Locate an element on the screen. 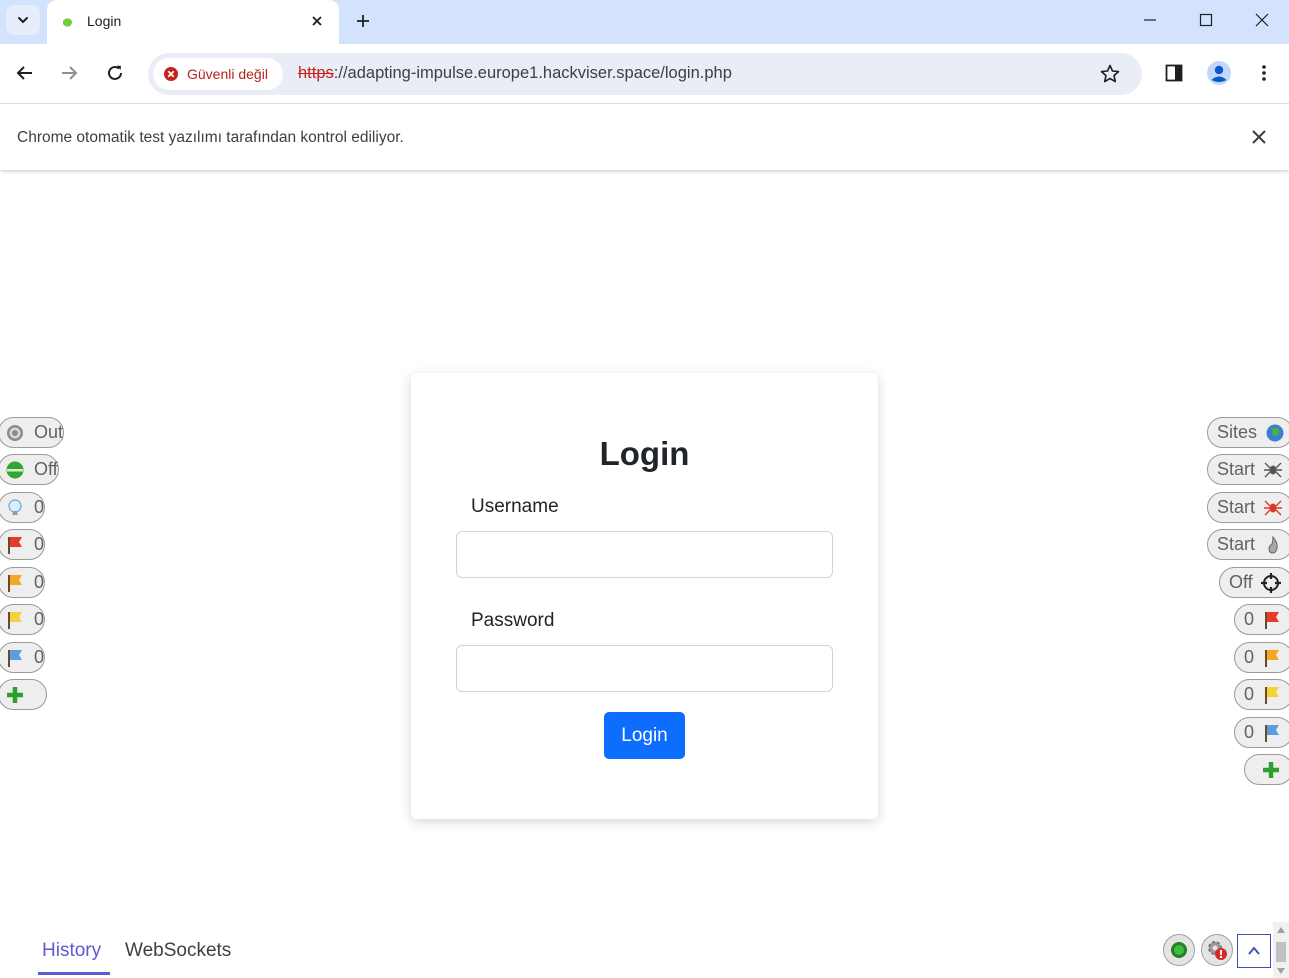 Image resolution: width=1289 pixels, height=978 pixels. hud-site-high-alerts-button: 0 is located at coordinates (1261, 619).